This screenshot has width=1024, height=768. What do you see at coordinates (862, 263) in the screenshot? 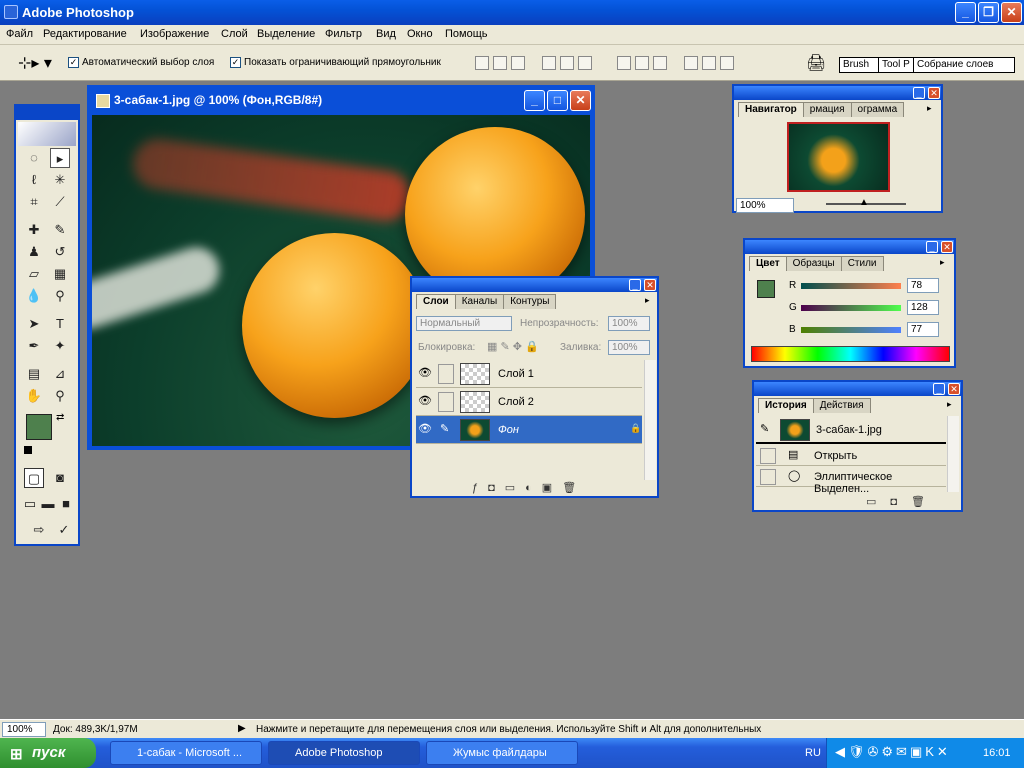
I see `tab-styles: Стили` at bounding box center [862, 263].